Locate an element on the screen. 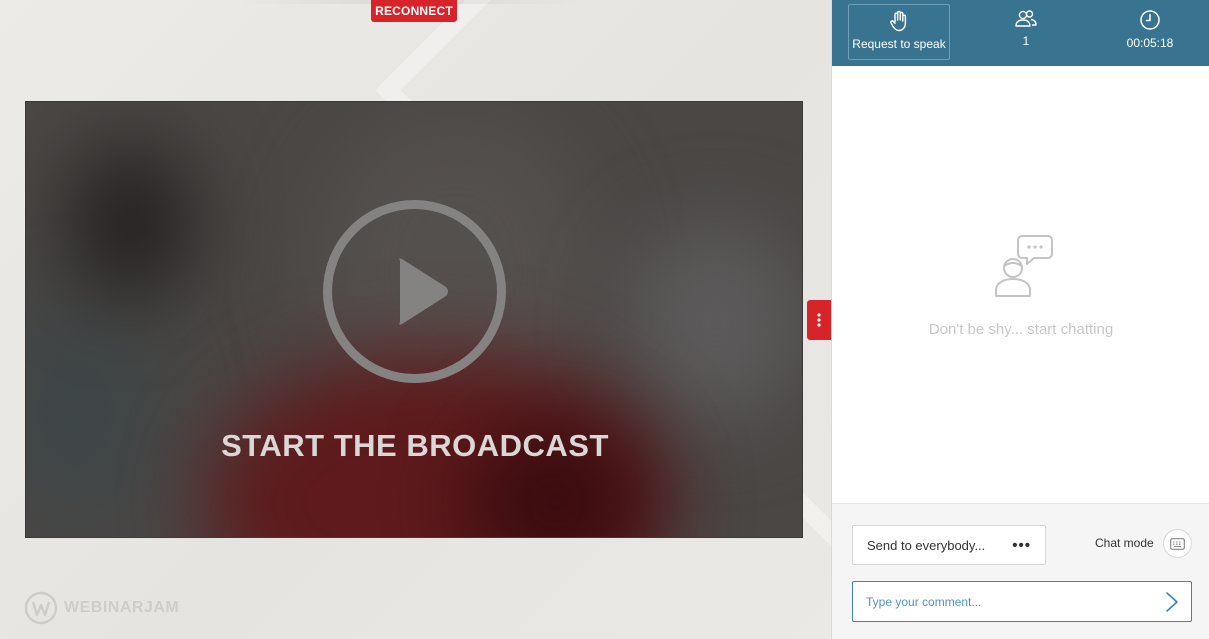 The image size is (1209, 639). panel-header: Request to speak 1 00:05:18 is located at coordinates (1020, 33).